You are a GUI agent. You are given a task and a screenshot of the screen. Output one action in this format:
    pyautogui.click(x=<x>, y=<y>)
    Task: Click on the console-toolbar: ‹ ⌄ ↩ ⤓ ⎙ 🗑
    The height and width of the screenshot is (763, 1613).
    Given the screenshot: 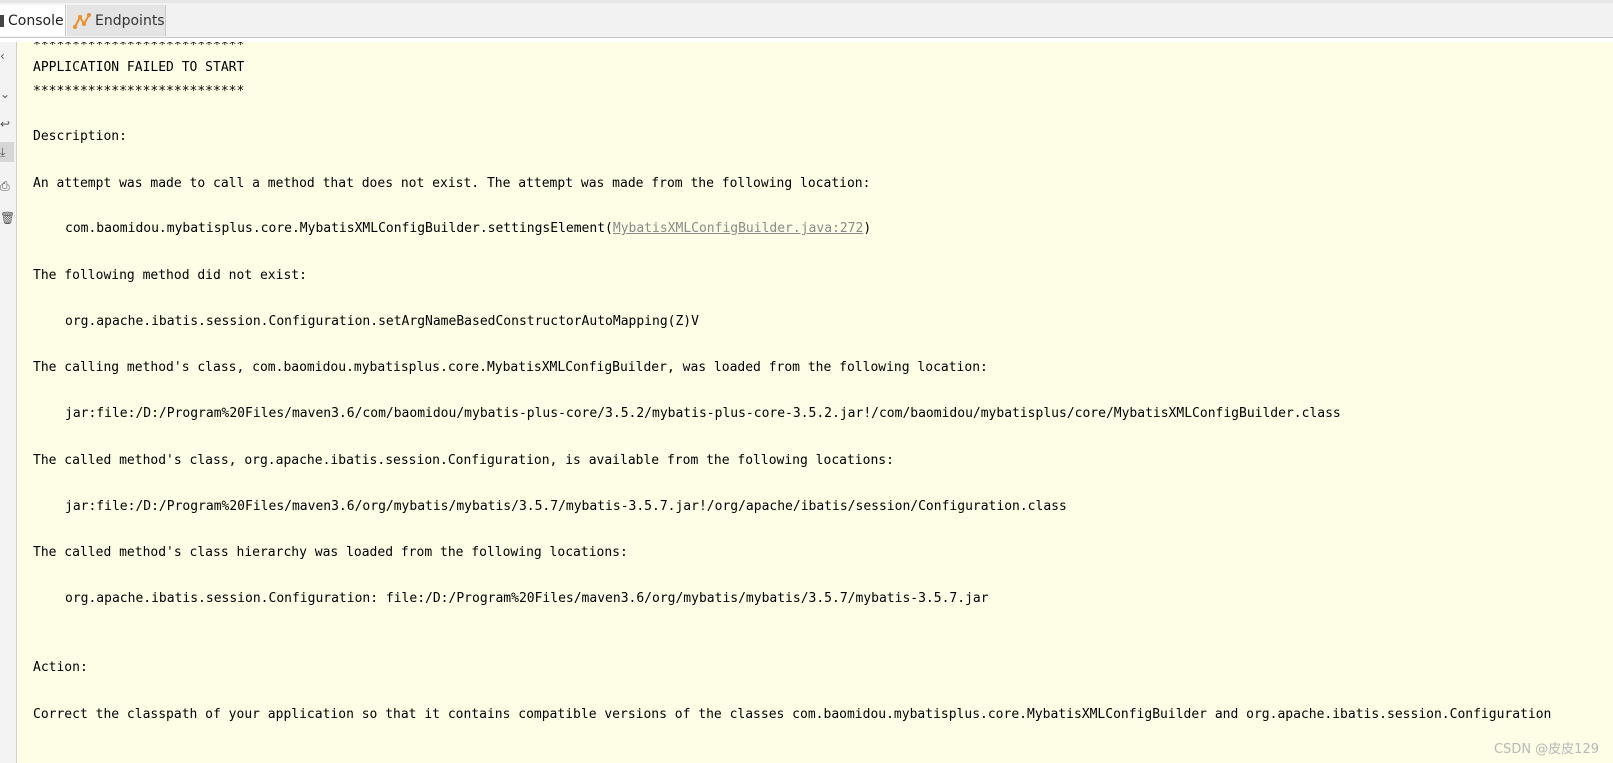 What is the action you would take?
    pyautogui.click(x=8, y=402)
    